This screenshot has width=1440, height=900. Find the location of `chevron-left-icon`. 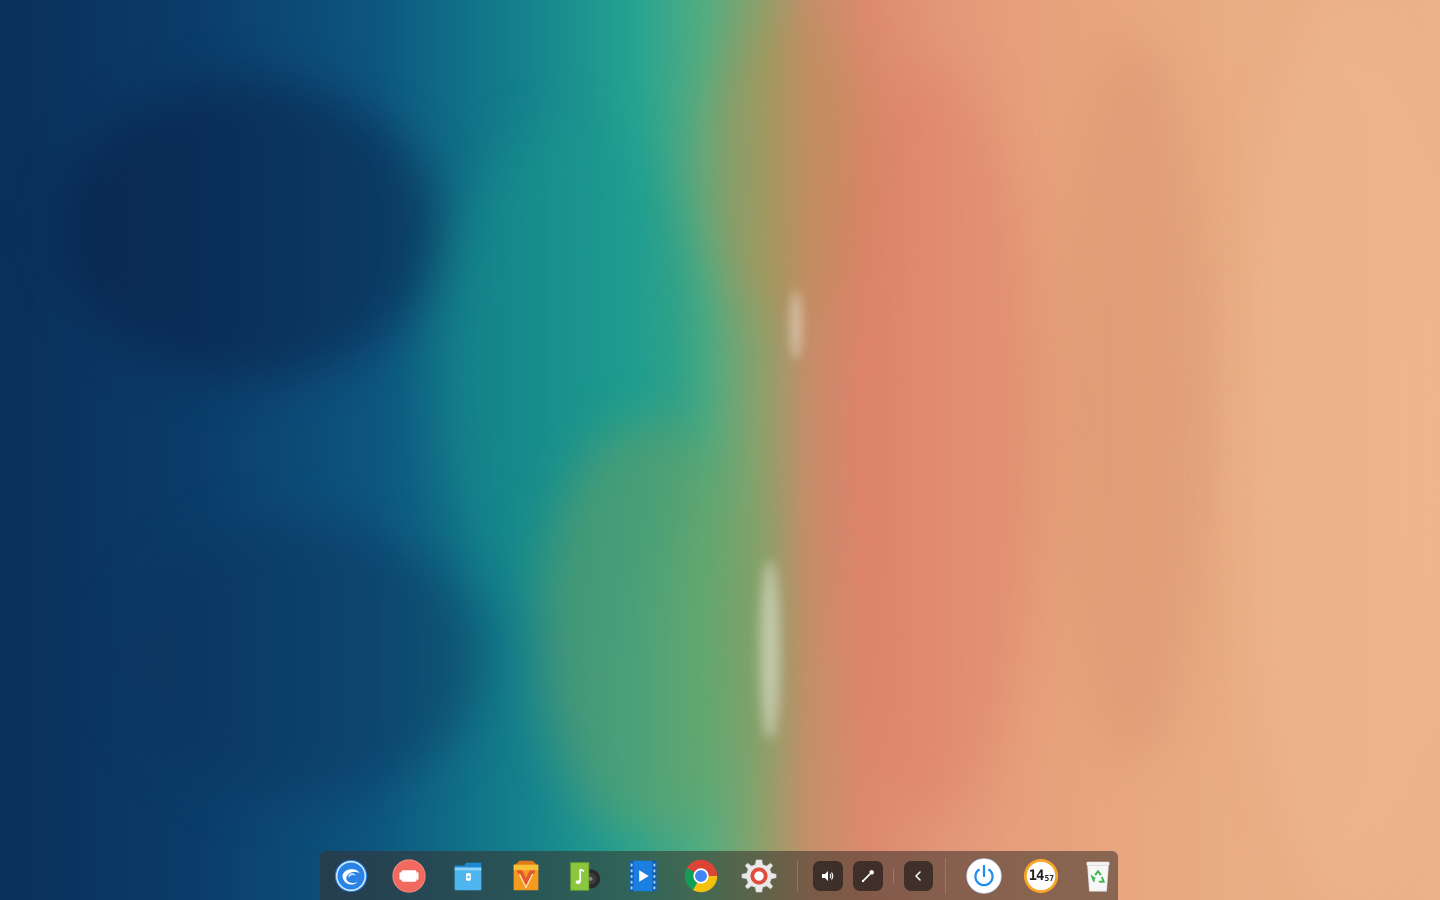

chevron-left-icon is located at coordinates (918, 875).